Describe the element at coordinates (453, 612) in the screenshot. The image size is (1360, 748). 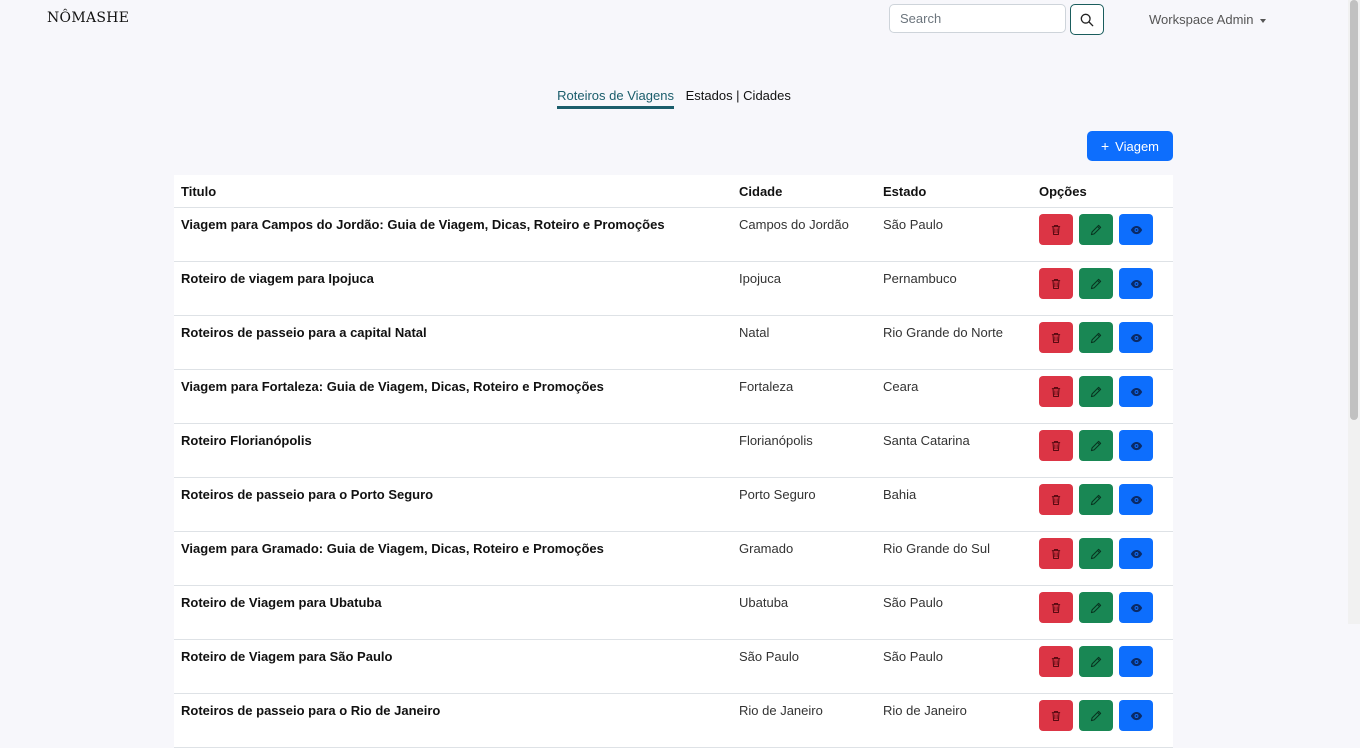
I see `trip-title: Roteiro de Viagem para Ubatuba` at that location.